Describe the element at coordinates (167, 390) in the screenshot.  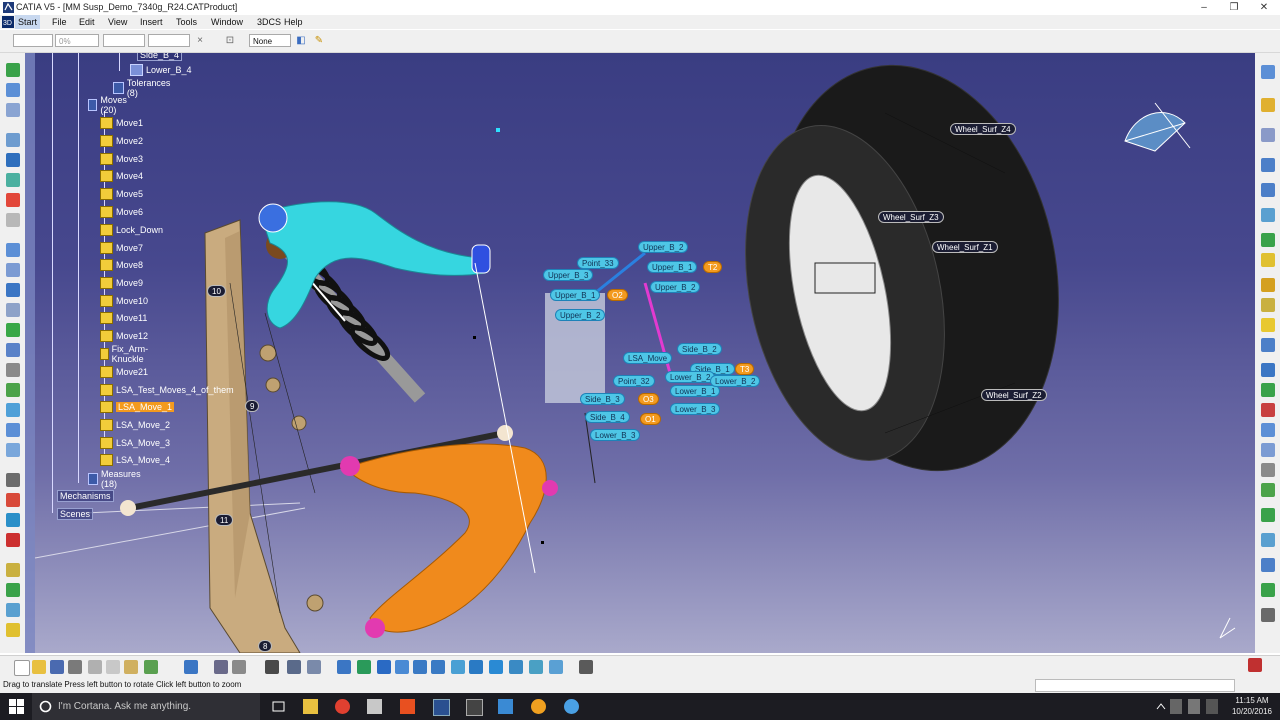
I see `tree-node-move: LSA_Test_Moves_4_of_them` at that location.